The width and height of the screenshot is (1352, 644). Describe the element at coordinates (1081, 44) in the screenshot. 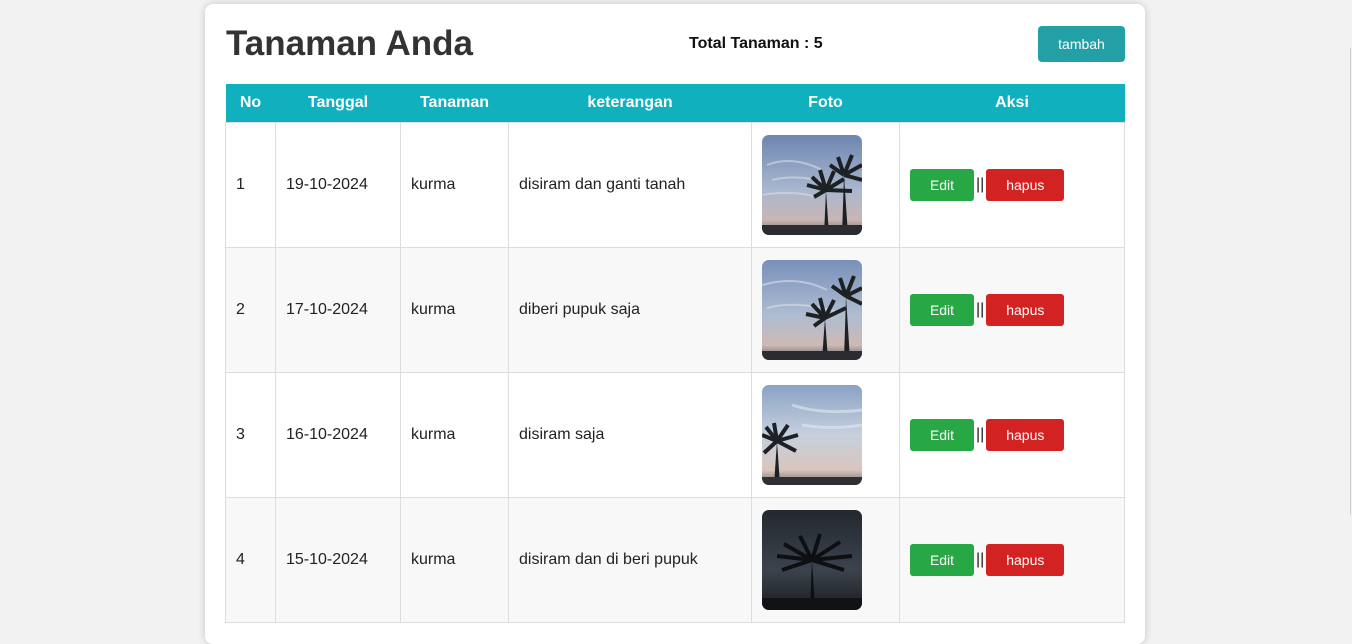

I see `add-plant-button: tambah` at that location.